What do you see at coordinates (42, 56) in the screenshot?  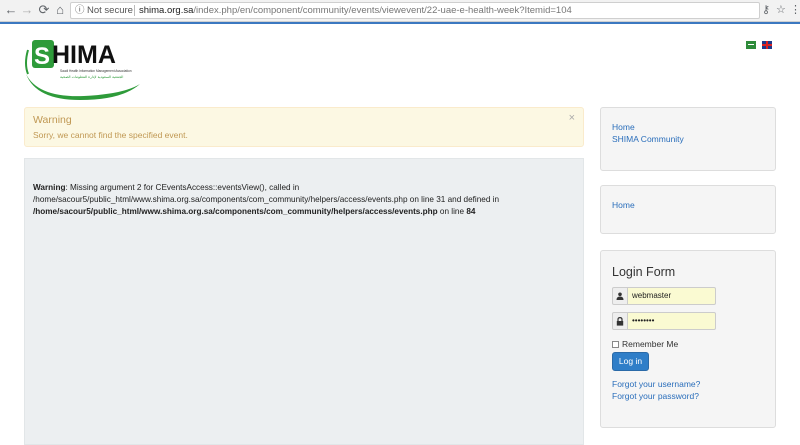 I see `svg-text: S` at bounding box center [42, 56].